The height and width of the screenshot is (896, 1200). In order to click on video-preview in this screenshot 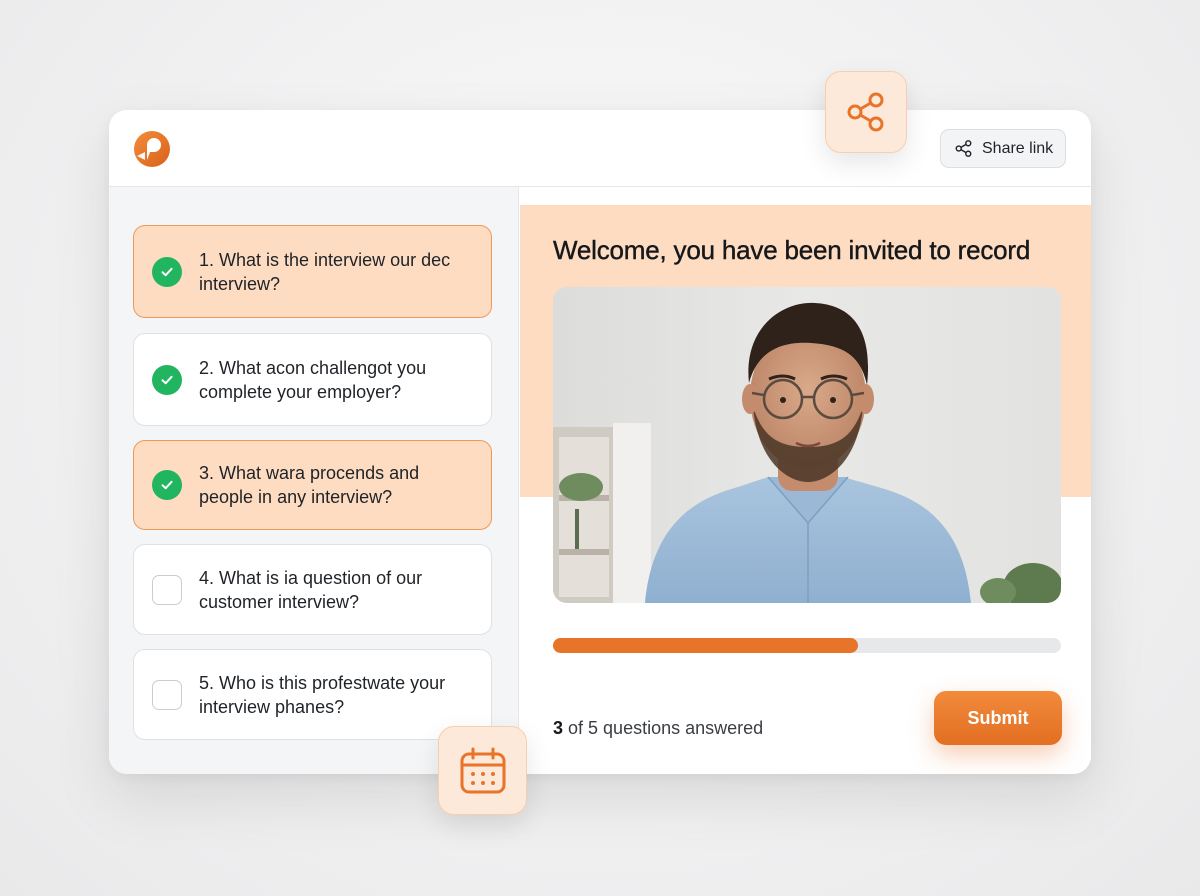, I will do `click(807, 445)`.